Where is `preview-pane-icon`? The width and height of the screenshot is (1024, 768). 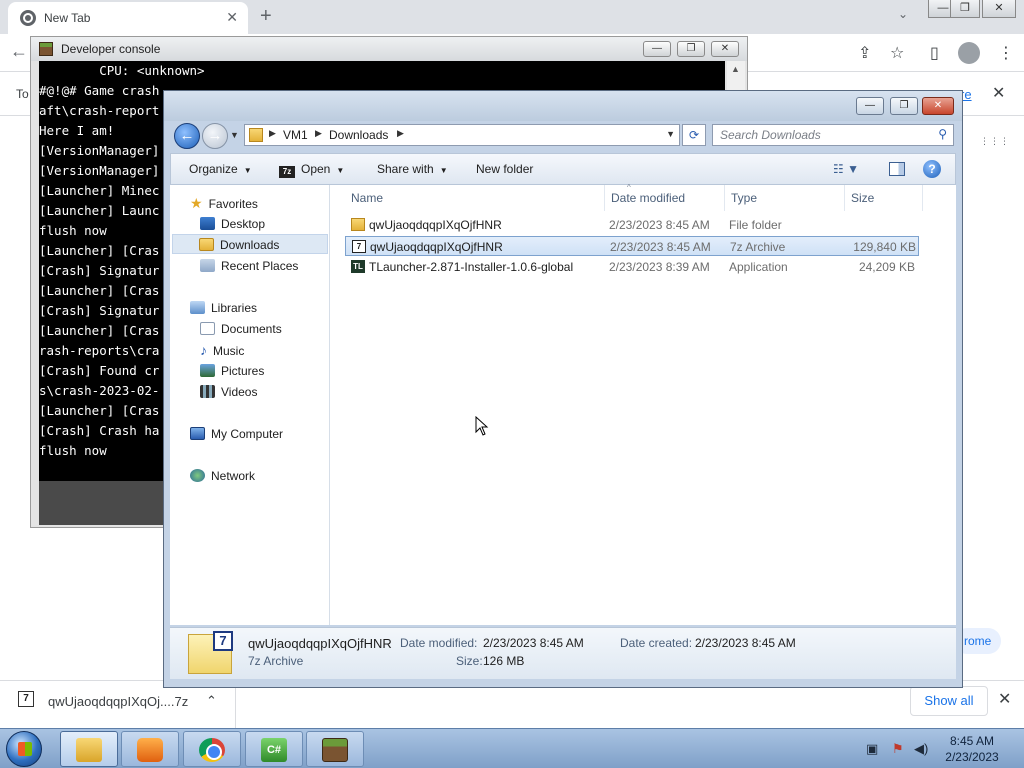
preview-pane-icon is located at coordinates (897, 169).